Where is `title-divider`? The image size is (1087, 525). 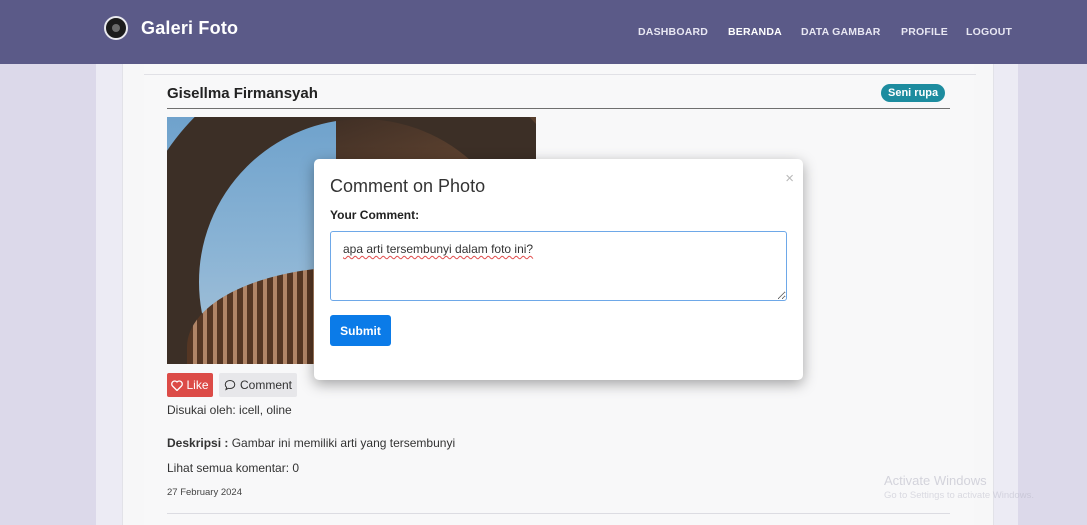 title-divider is located at coordinates (558, 108).